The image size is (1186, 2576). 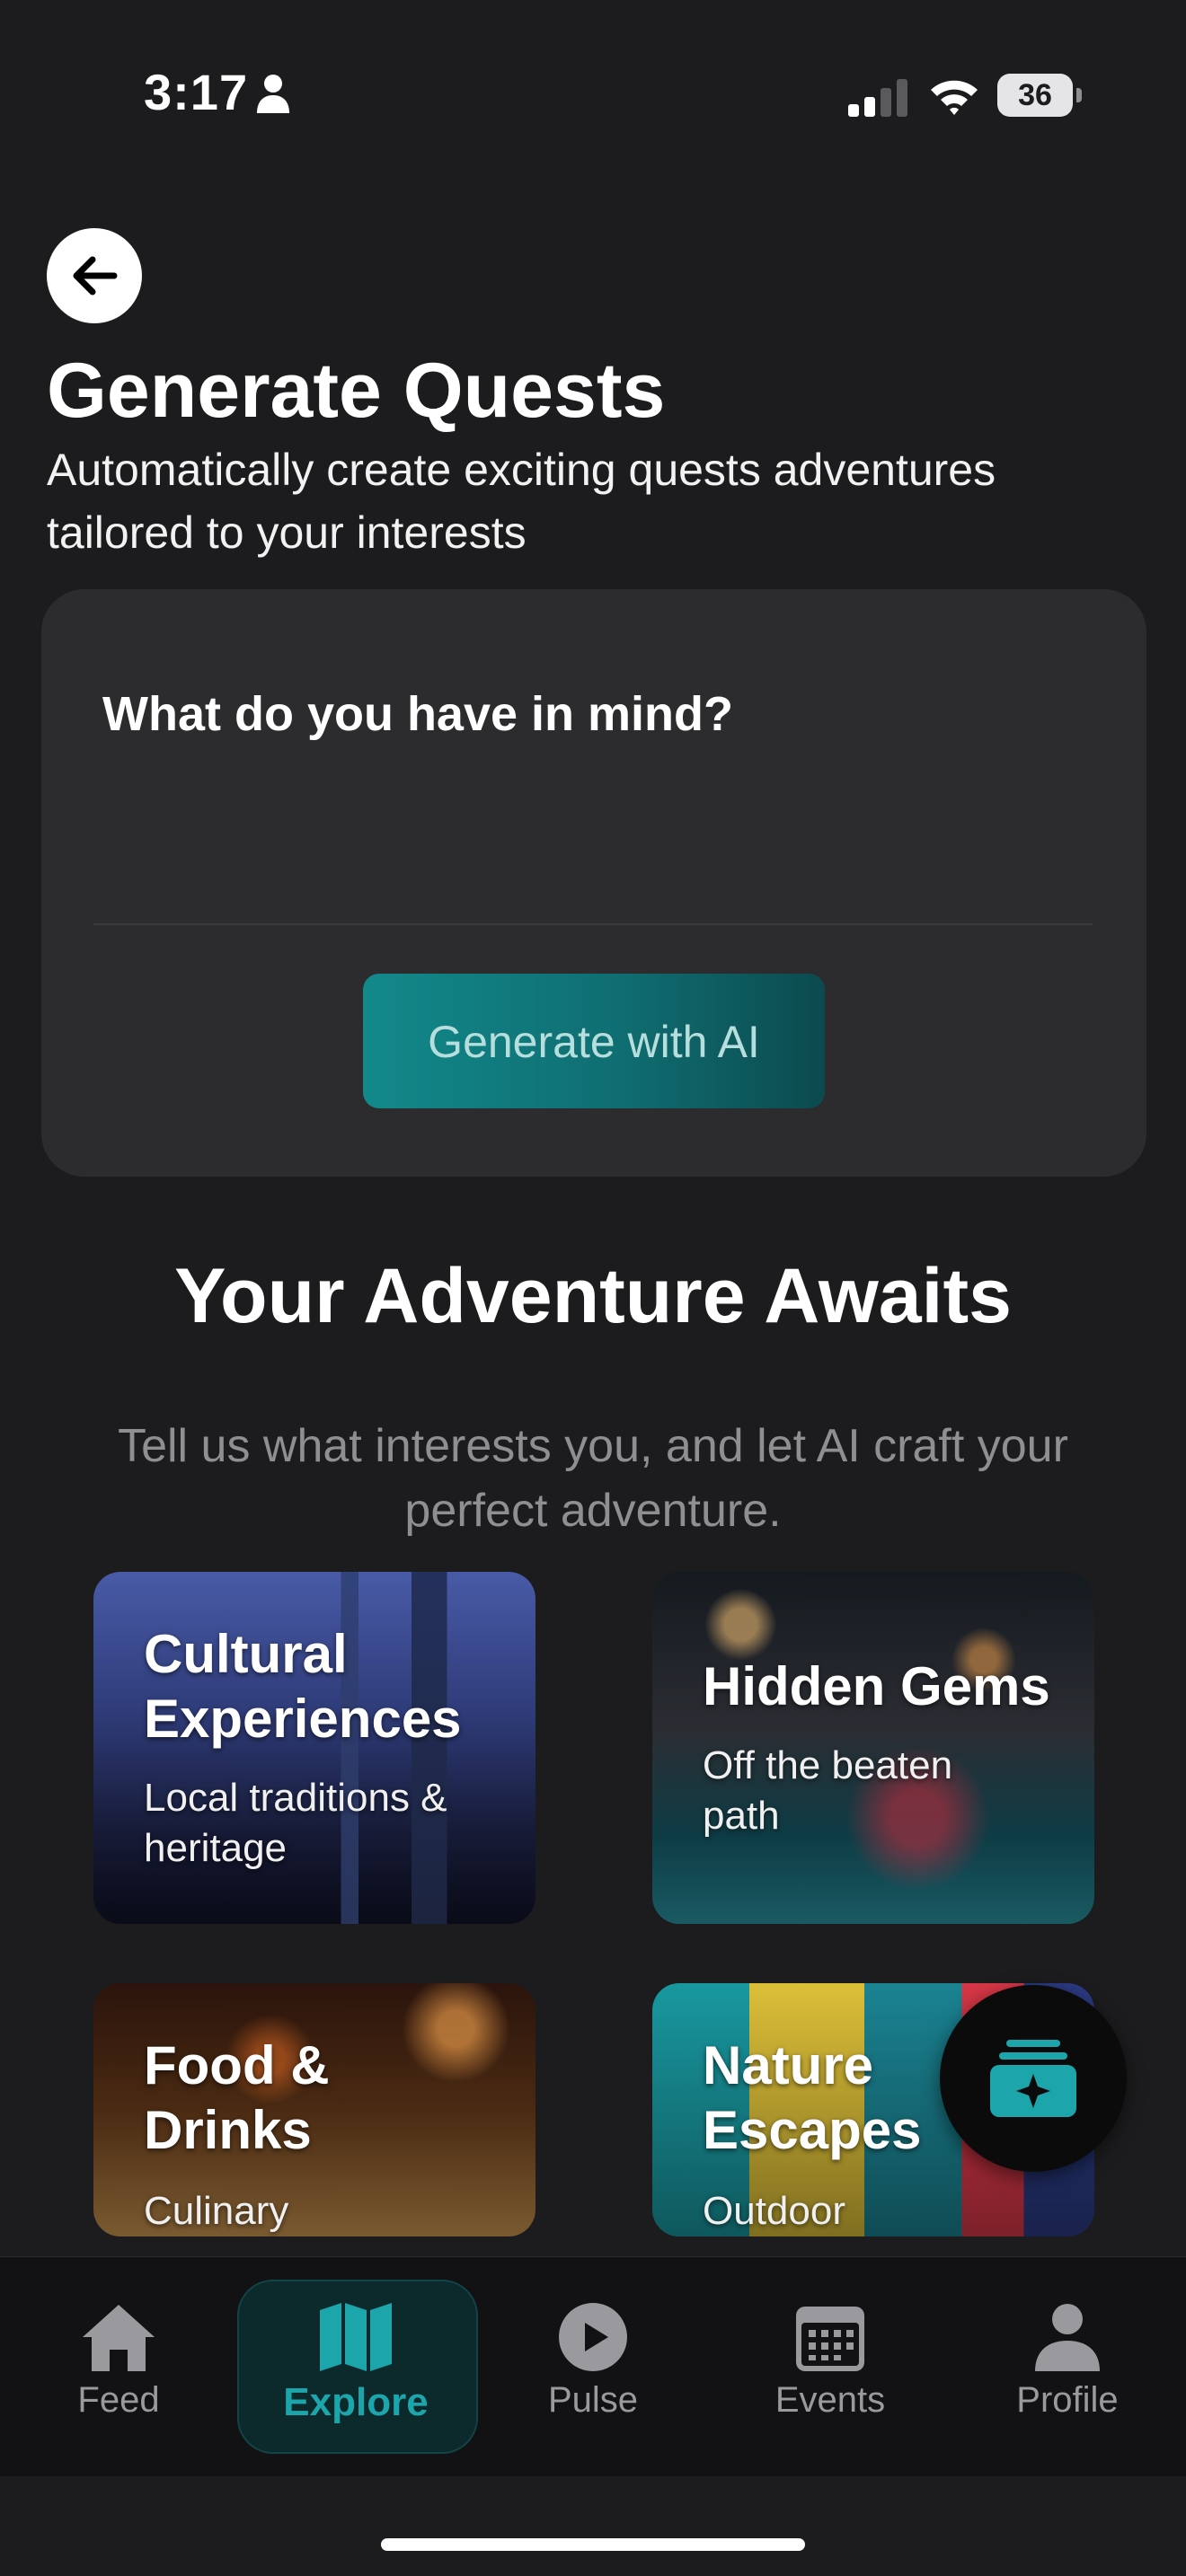 I want to click on category-title: Food & Drinks, so click(x=237, y=2097).